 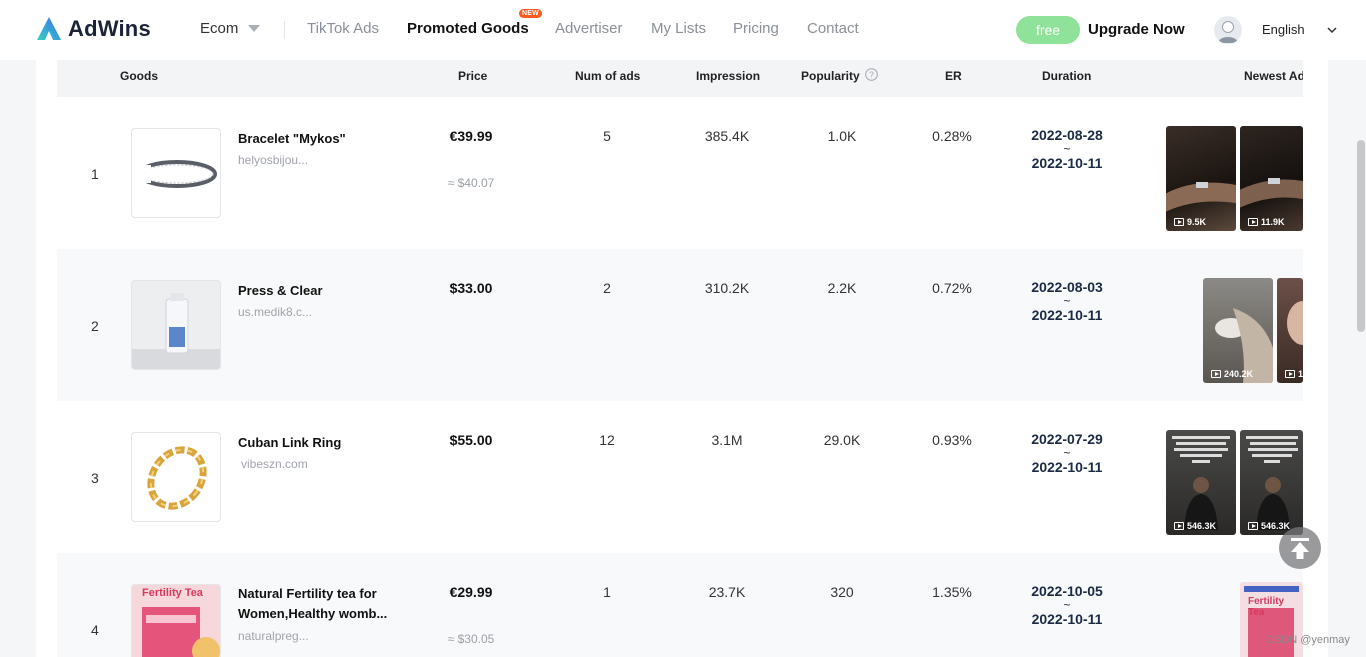 I want to click on ad-view-count: 9.5K, so click(x=1190, y=222).